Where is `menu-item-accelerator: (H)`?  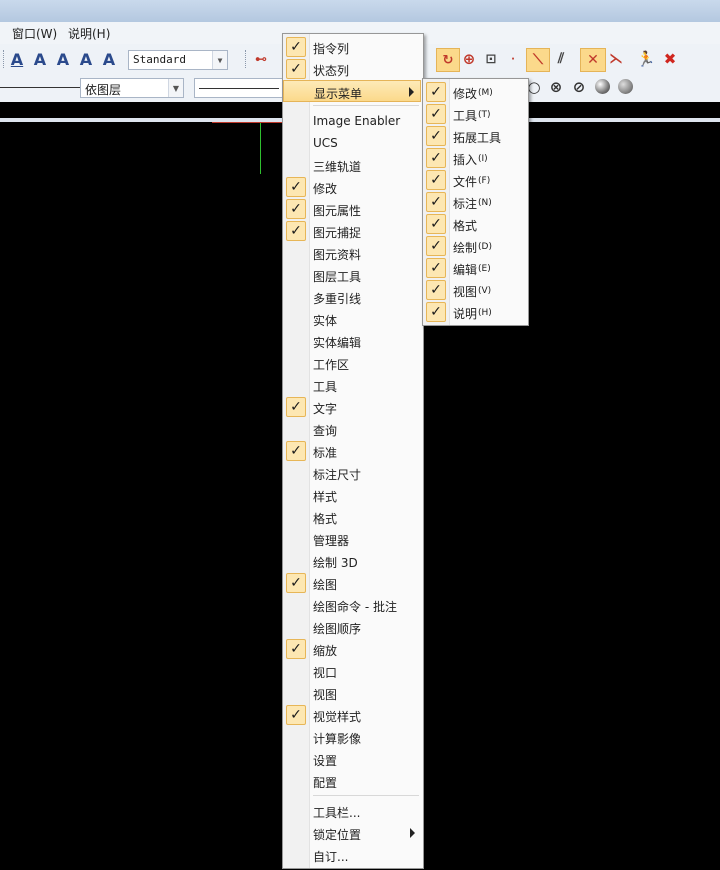
menu-item-accelerator: (H) is located at coordinates (485, 313).